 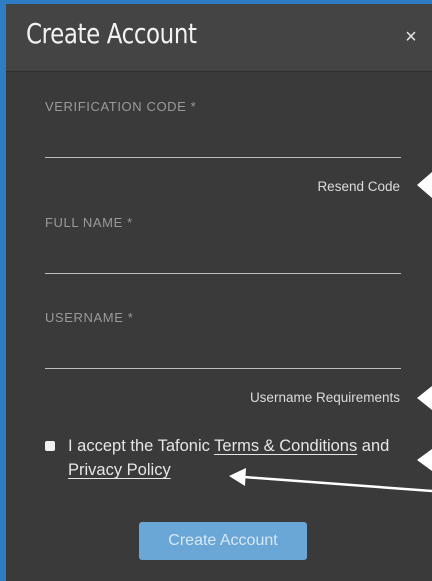 What do you see at coordinates (223, 355) in the screenshot?
I see `username-input` at bounding box center [223, 355].